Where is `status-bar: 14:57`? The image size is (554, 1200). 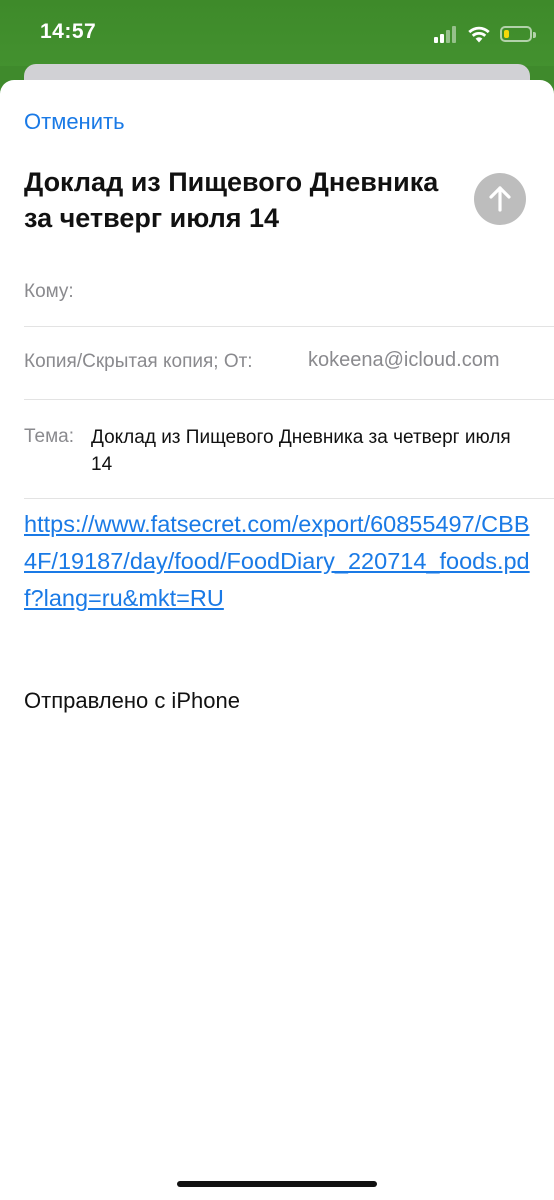 status-bar: 14:57 is located at coordinates (277, 33).